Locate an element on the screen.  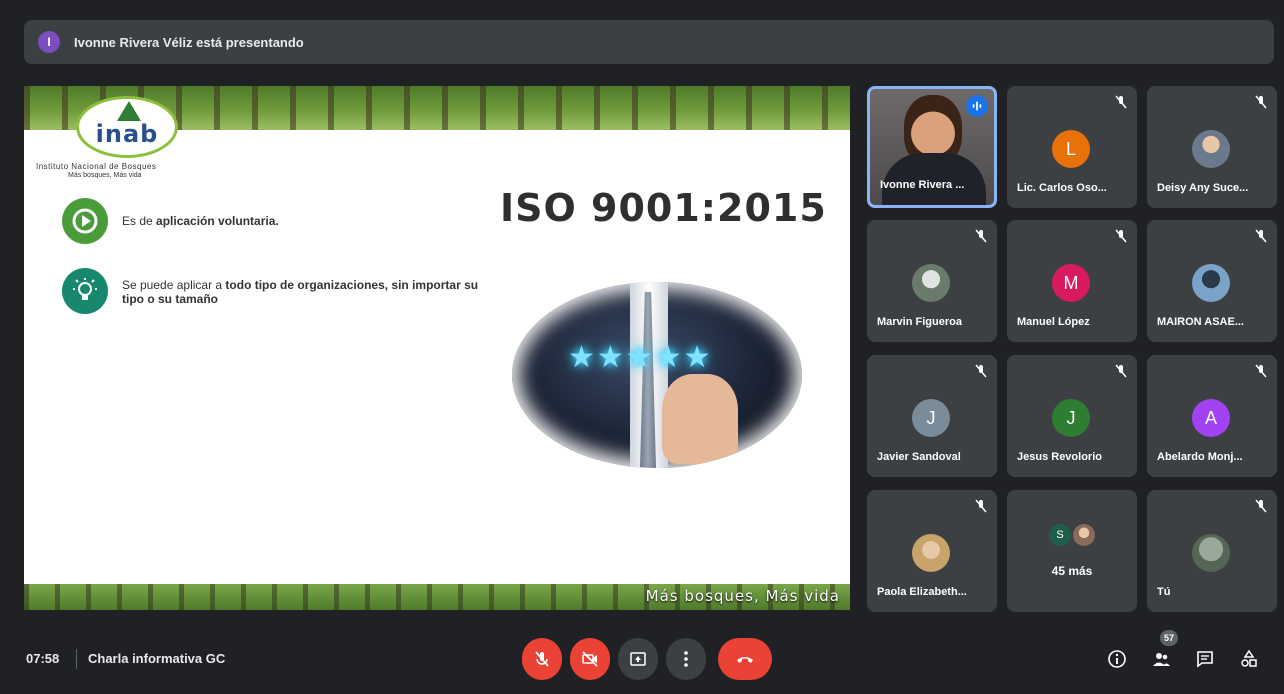
info-icon is located at coordinates (1117, 659).